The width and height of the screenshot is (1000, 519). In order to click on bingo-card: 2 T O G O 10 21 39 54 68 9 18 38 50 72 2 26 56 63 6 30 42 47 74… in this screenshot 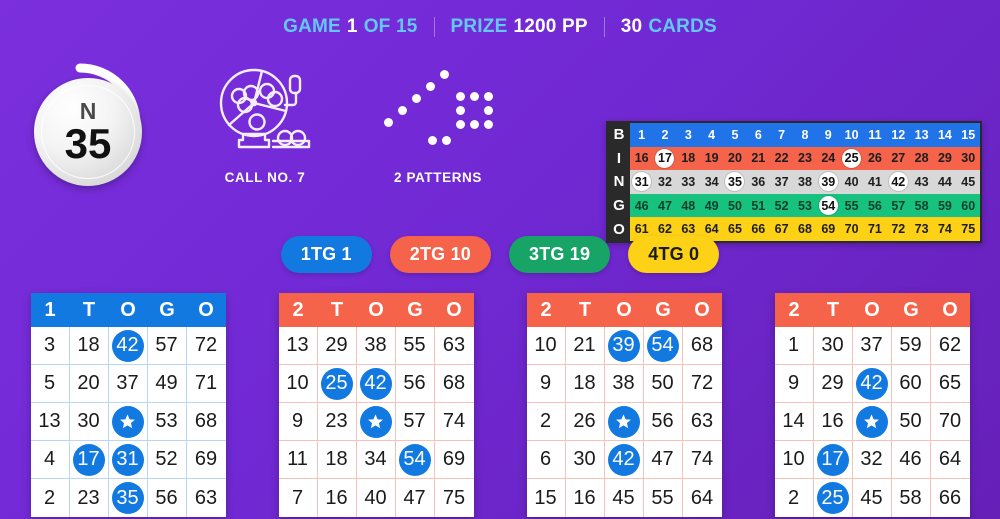, I will do `click(624, 405)`.